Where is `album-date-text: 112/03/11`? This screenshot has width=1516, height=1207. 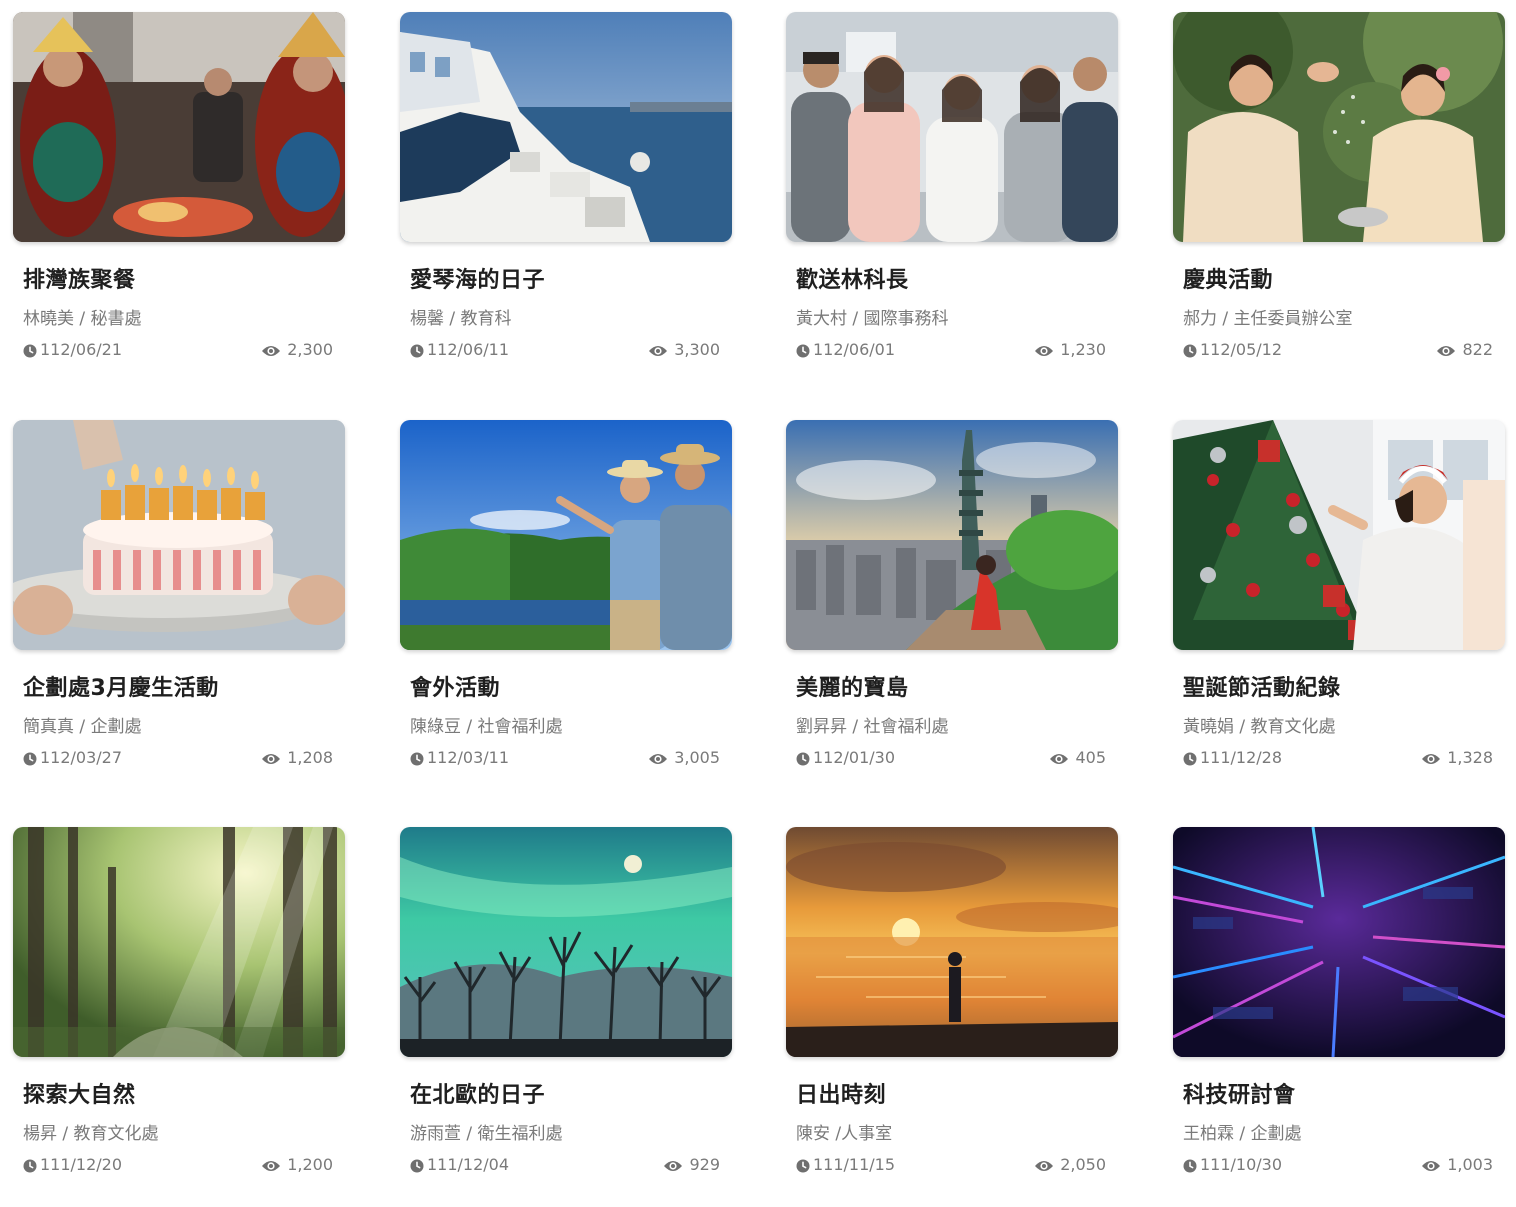
album-date-text: 112/03/11 is located at coordinates (468, 757).